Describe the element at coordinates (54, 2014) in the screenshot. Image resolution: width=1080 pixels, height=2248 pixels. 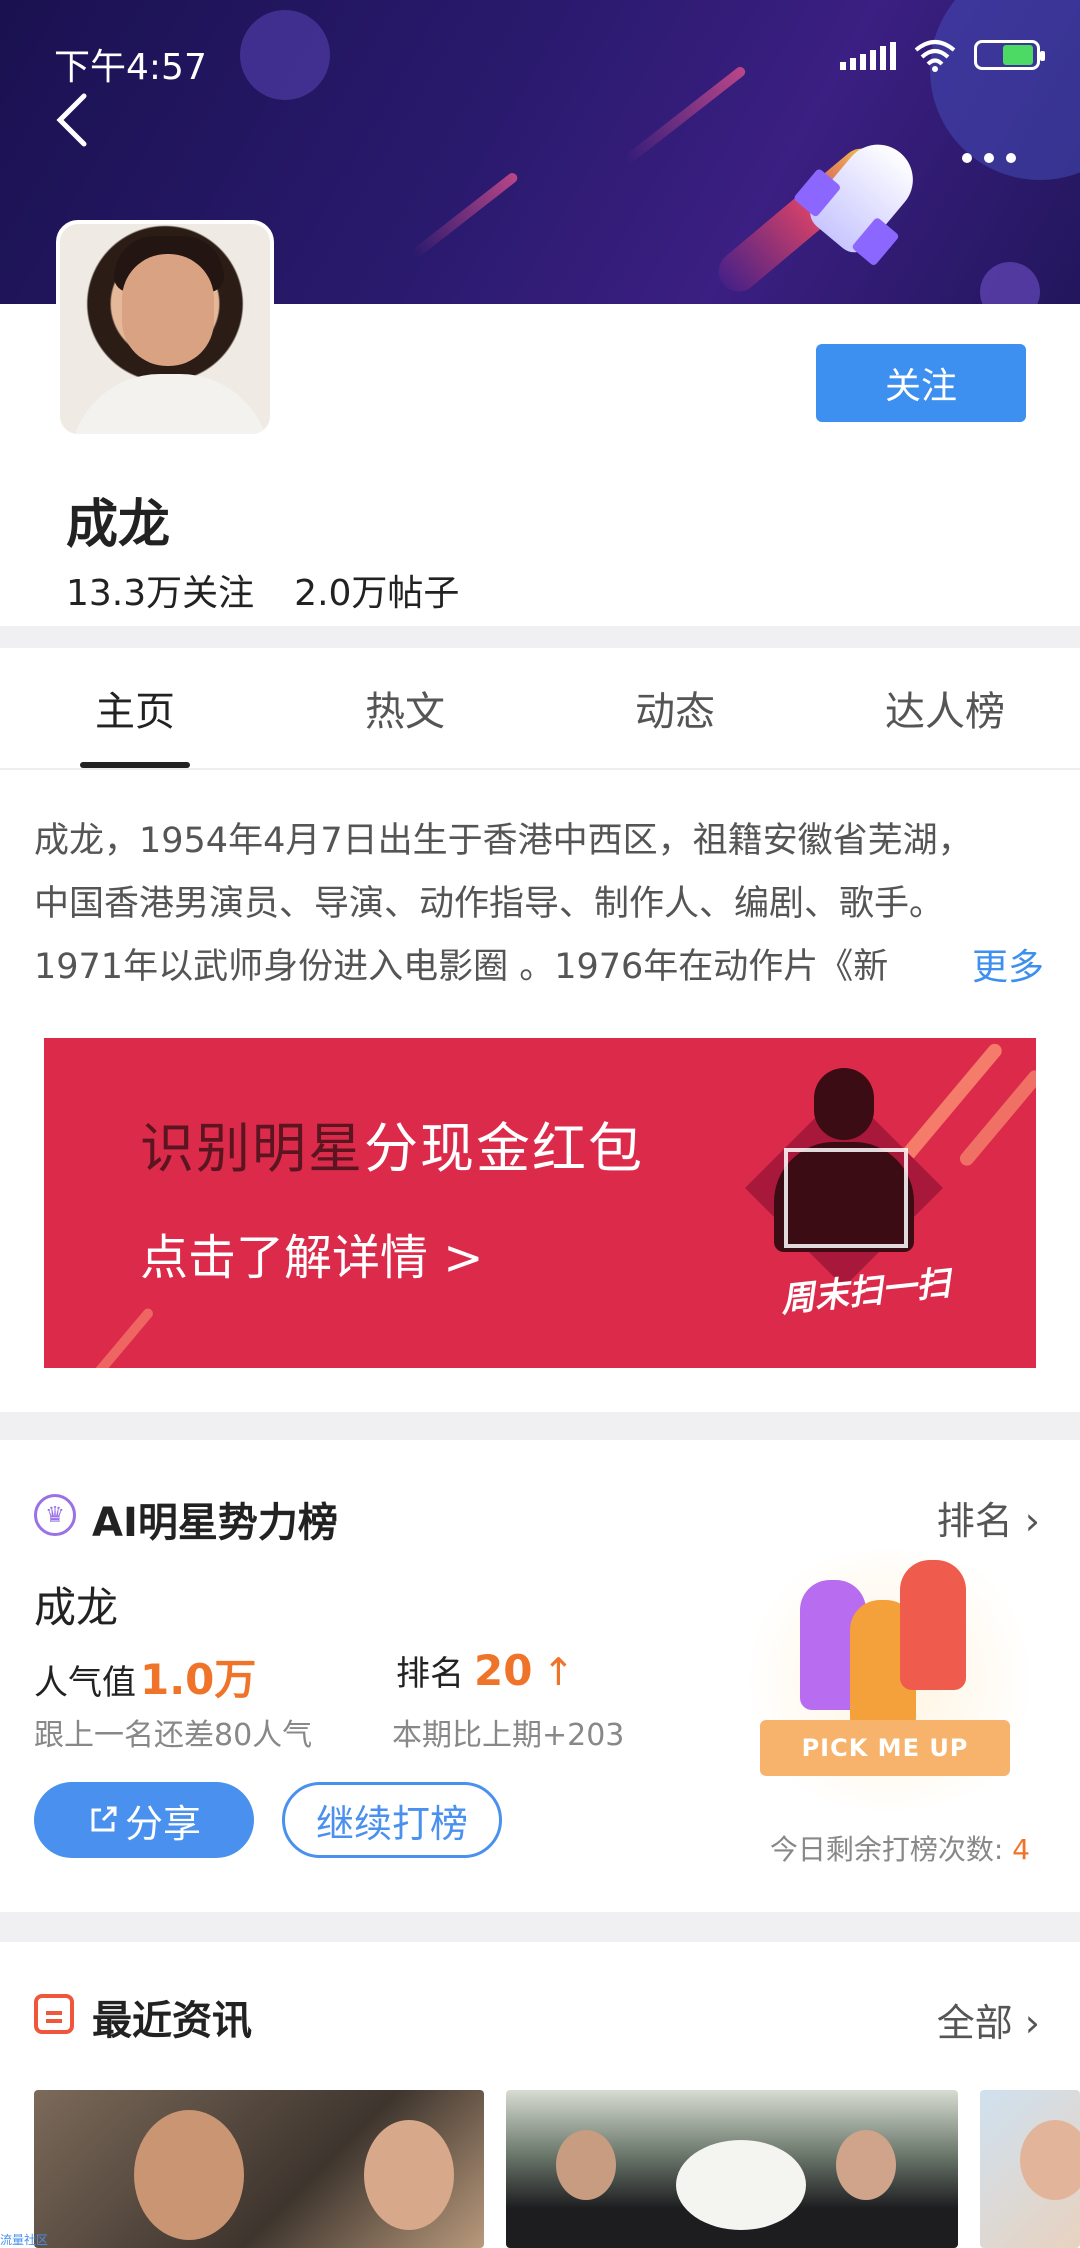
I see `news-icon` at that location.